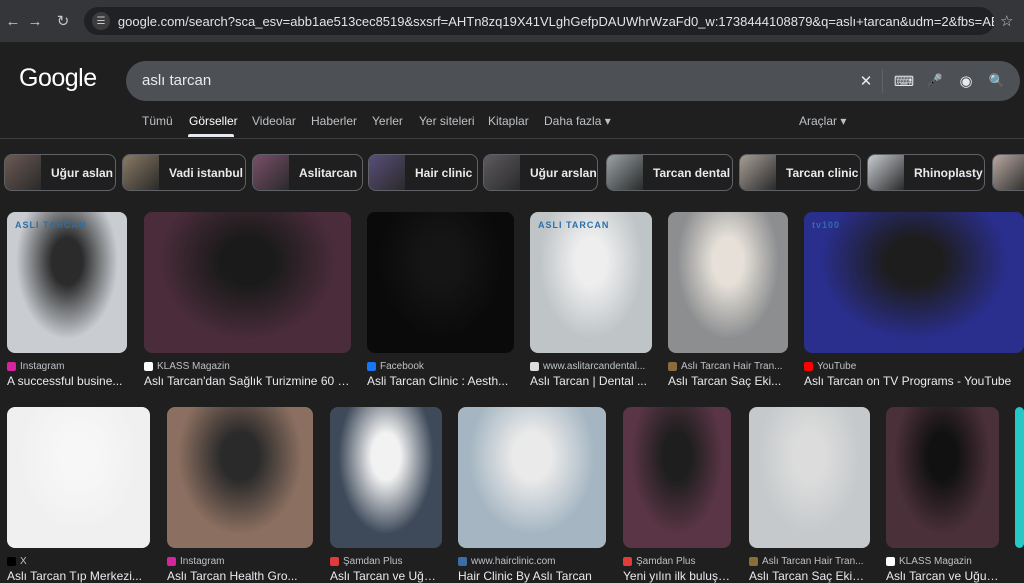 The image size is (1024, 583). I want to click on chip-label: Uğur arslan, so click(563, 172).